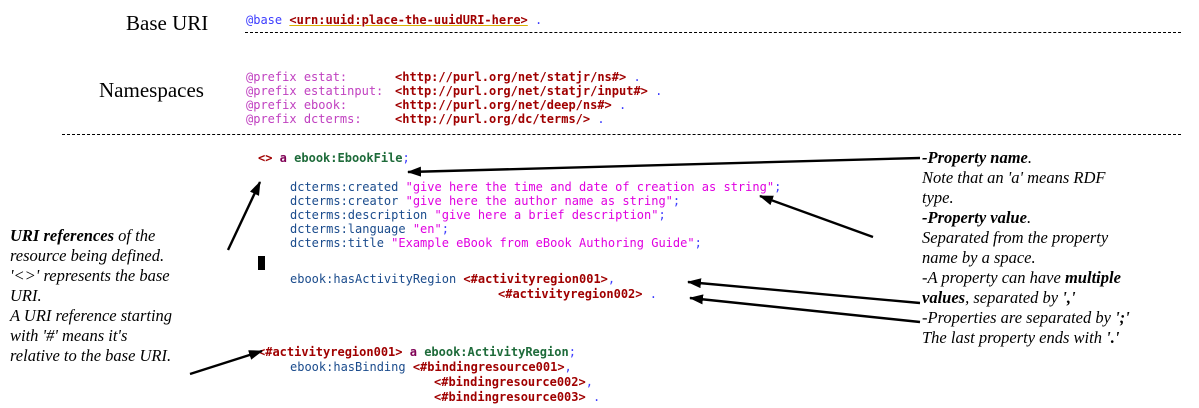 The image size is (1199, 408). Describe the element at coordinates (804, 291) in the screenshot. I see `multiple-values-arrow` at that location.